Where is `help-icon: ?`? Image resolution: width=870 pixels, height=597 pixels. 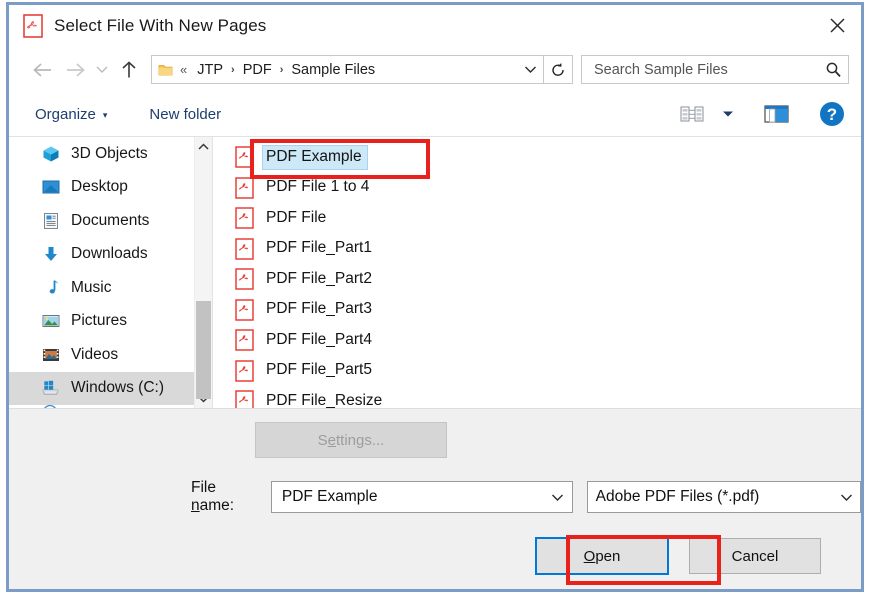 help-icon: ? is located at coordinates (832, 114).